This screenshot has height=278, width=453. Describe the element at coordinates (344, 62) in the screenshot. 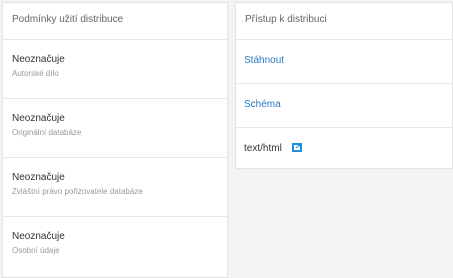

I see `access-item-download: Stáhnout` at that location.